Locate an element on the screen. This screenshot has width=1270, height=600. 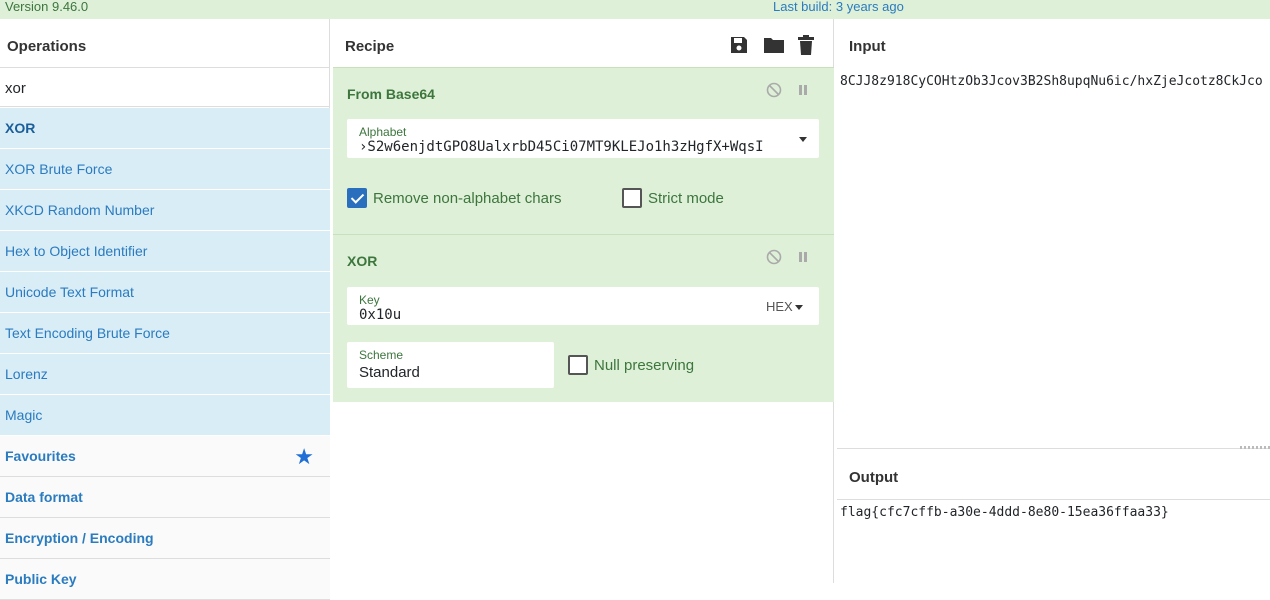
op-result-label: Unicode Text Format is located at coordinates (69, 292).